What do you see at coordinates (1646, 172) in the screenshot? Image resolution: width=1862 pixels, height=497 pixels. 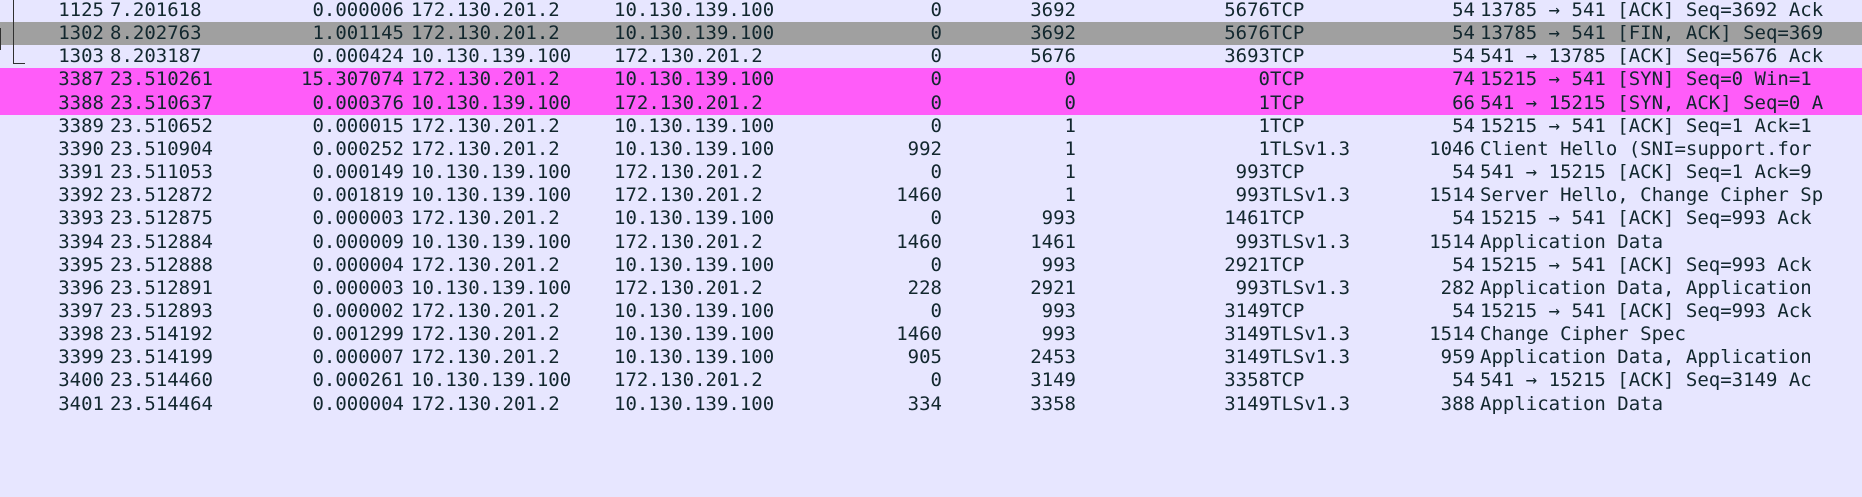 I see `packet-info: 541 → 15215 [ACK] Seq=1 Ack=9` at bounding box center [1646, 172].